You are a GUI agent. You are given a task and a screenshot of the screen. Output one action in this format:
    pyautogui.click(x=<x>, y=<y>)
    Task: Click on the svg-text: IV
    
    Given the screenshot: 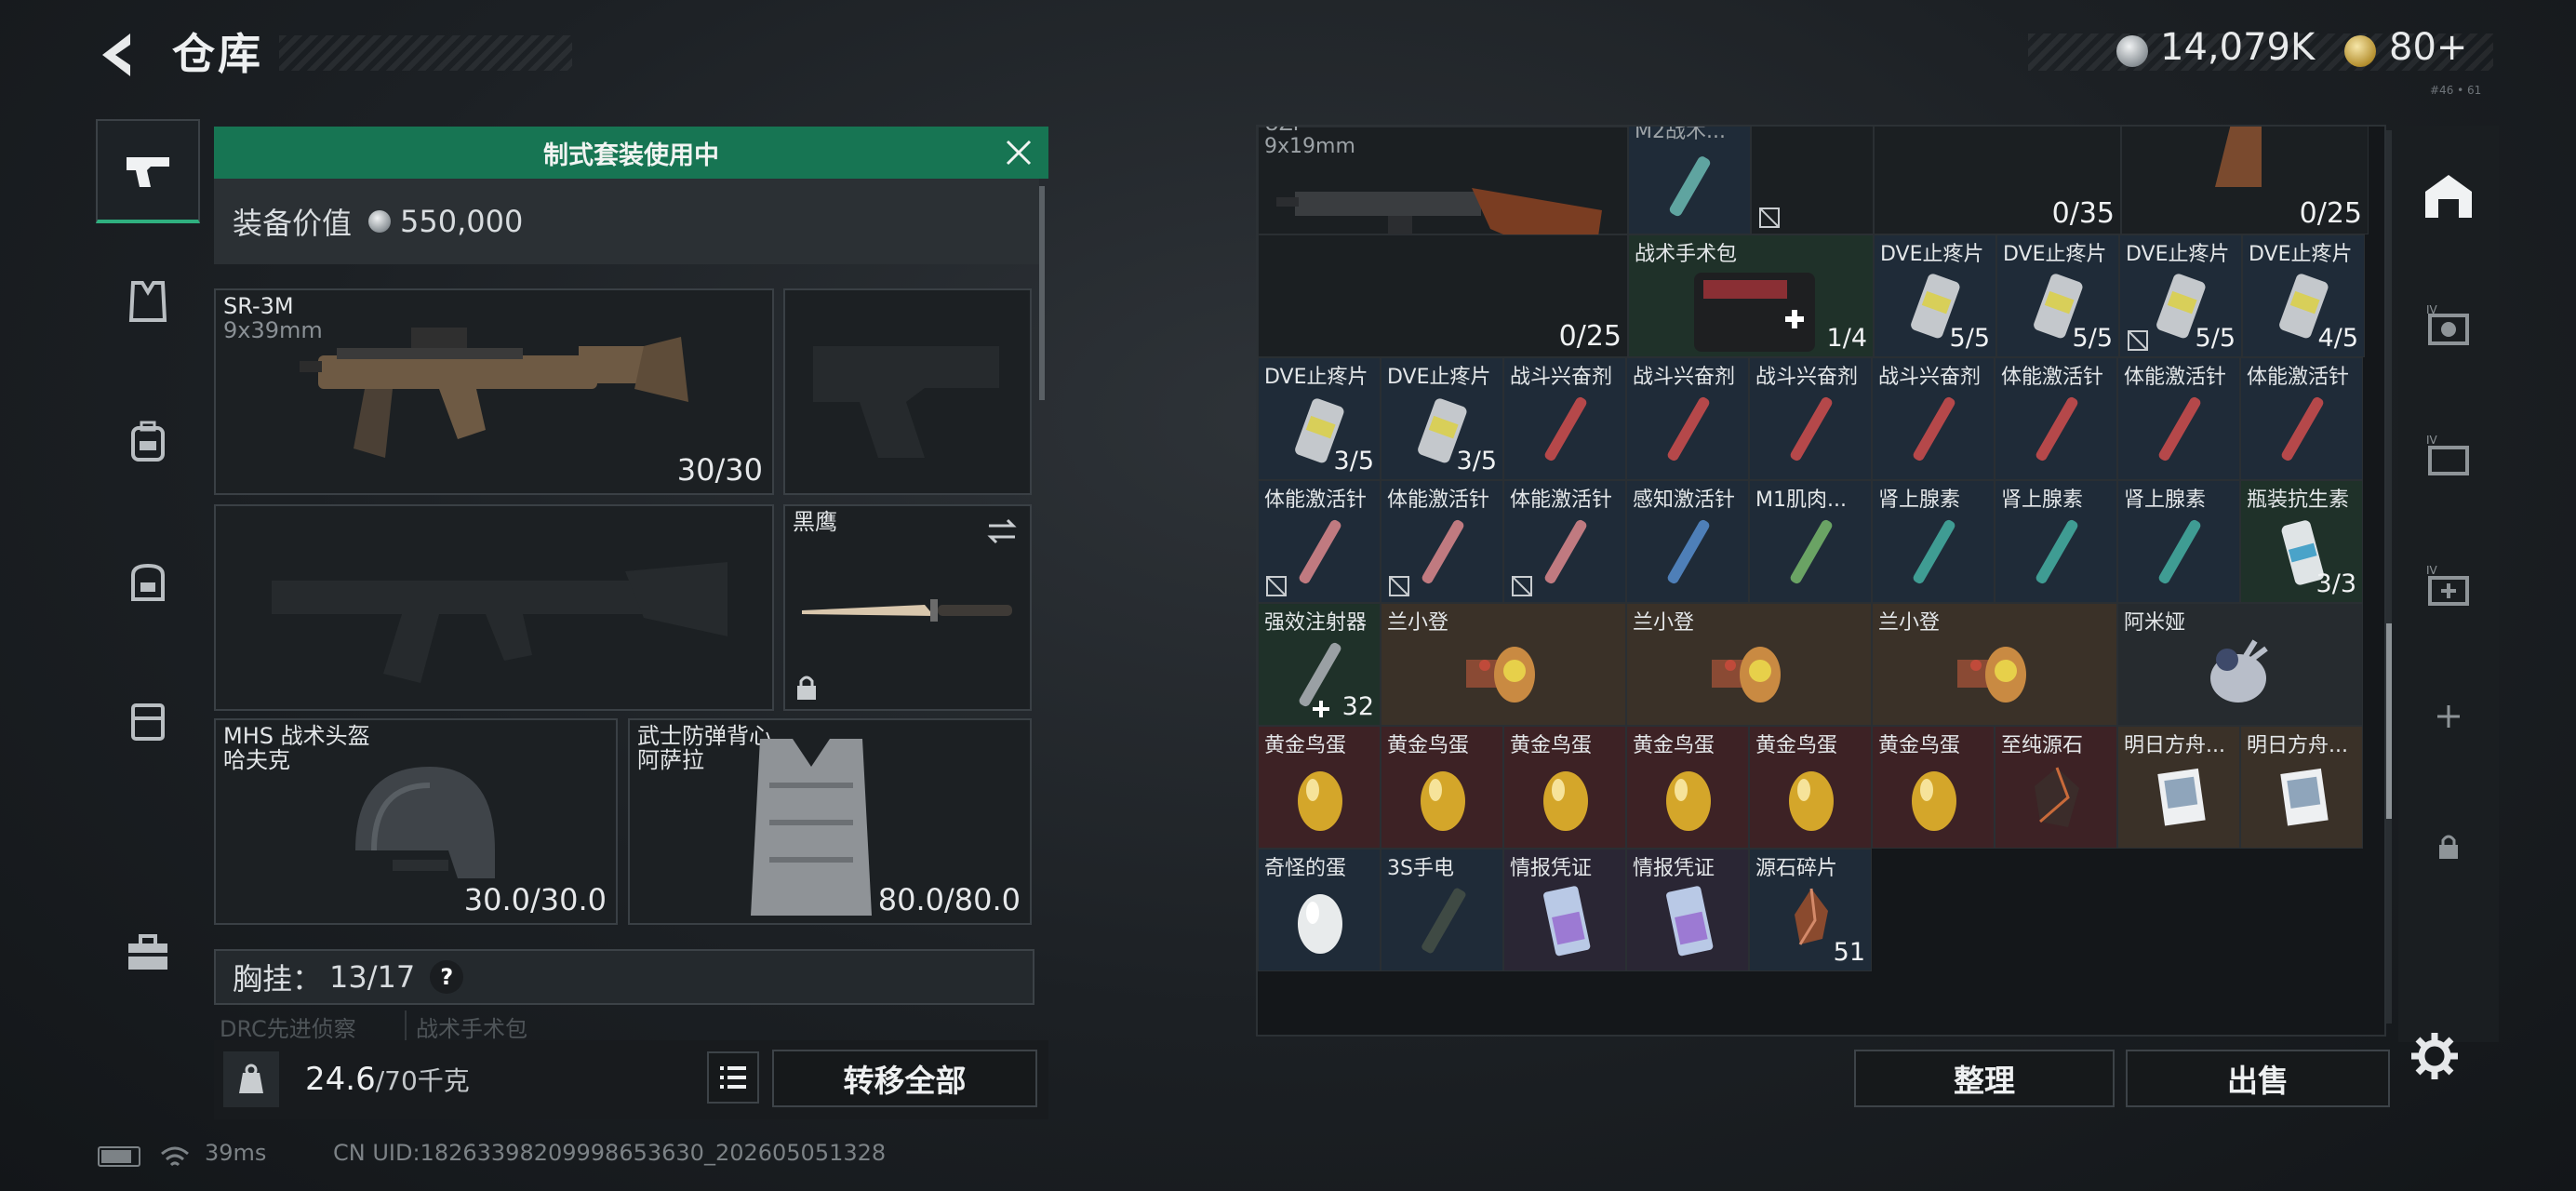 What is the action you would take?
    pyautogui.click(x=2432, y=309)
    